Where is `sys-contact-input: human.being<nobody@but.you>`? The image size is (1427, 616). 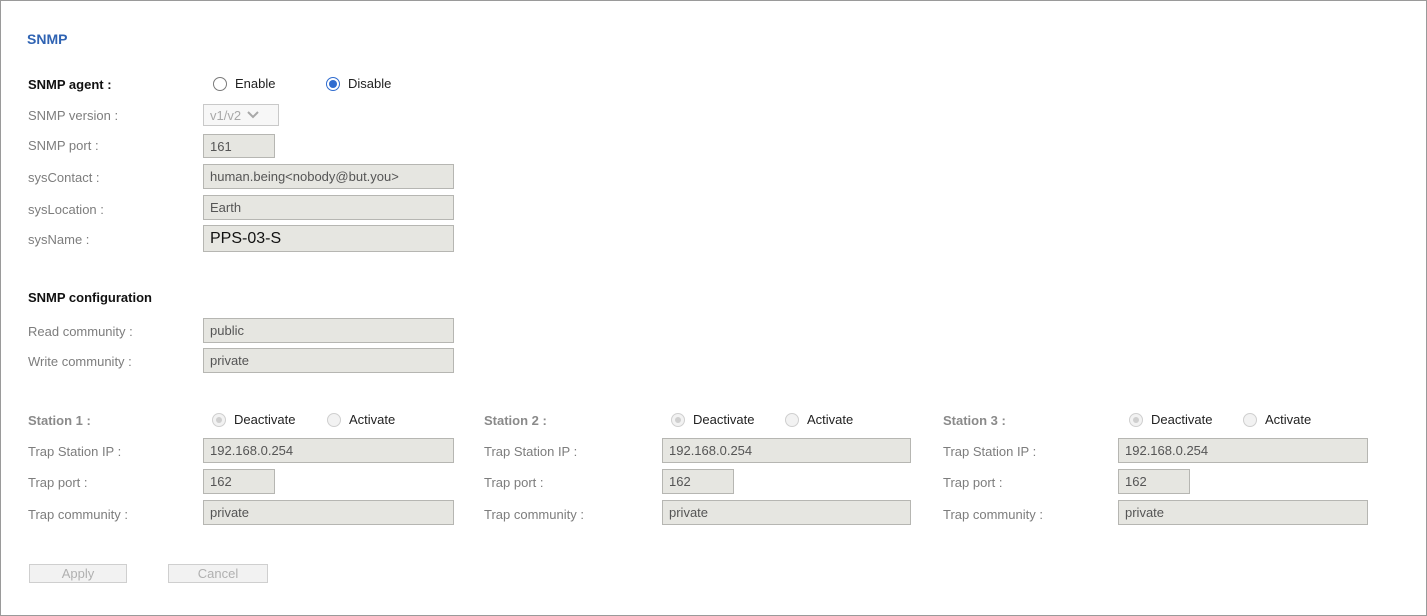 sys-contact-input: human.being<nobody@but.you> is located at coordinates (328, 176).